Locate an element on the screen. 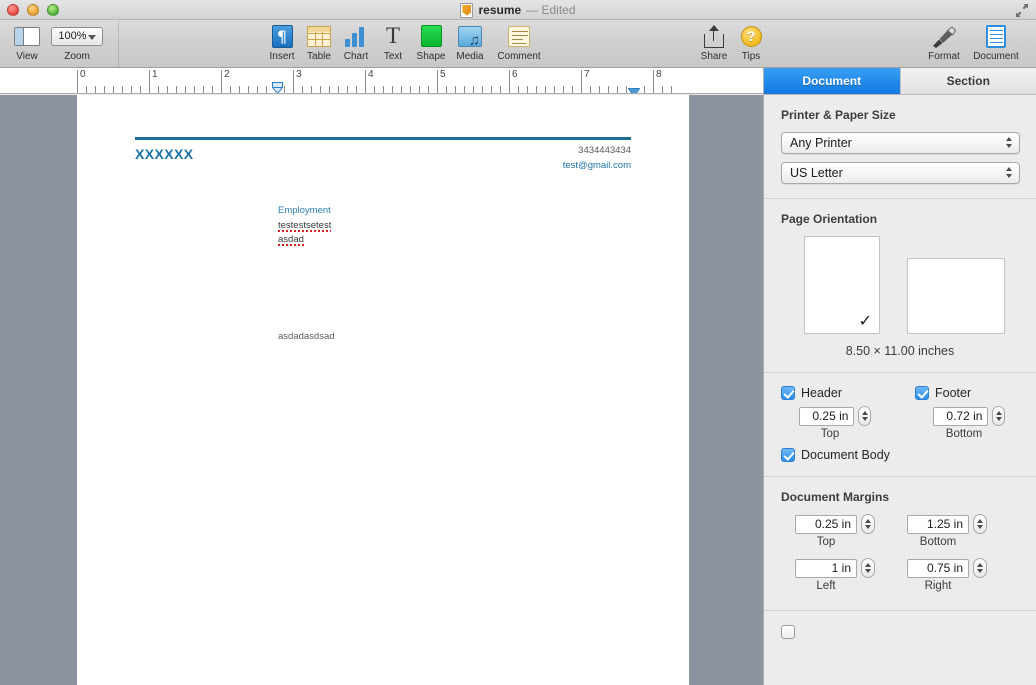  paper-dimensions-label: 8.50 × 11.00 inches is located at coordinates (900, 351).